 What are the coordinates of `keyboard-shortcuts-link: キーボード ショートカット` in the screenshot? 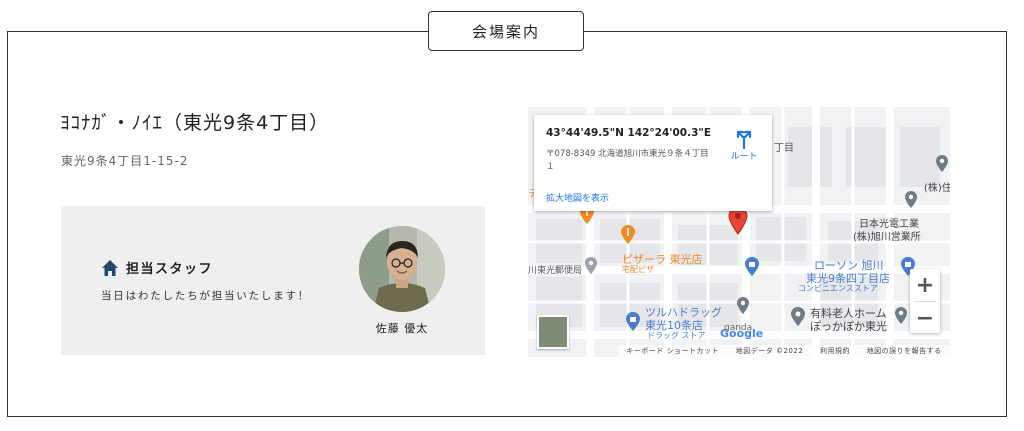 It's located at (672, 351).